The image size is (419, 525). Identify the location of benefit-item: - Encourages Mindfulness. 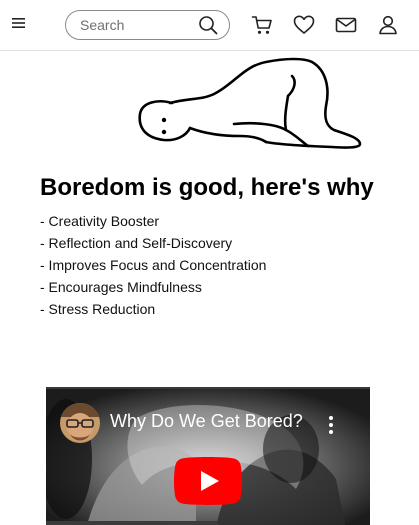
(121, 287).